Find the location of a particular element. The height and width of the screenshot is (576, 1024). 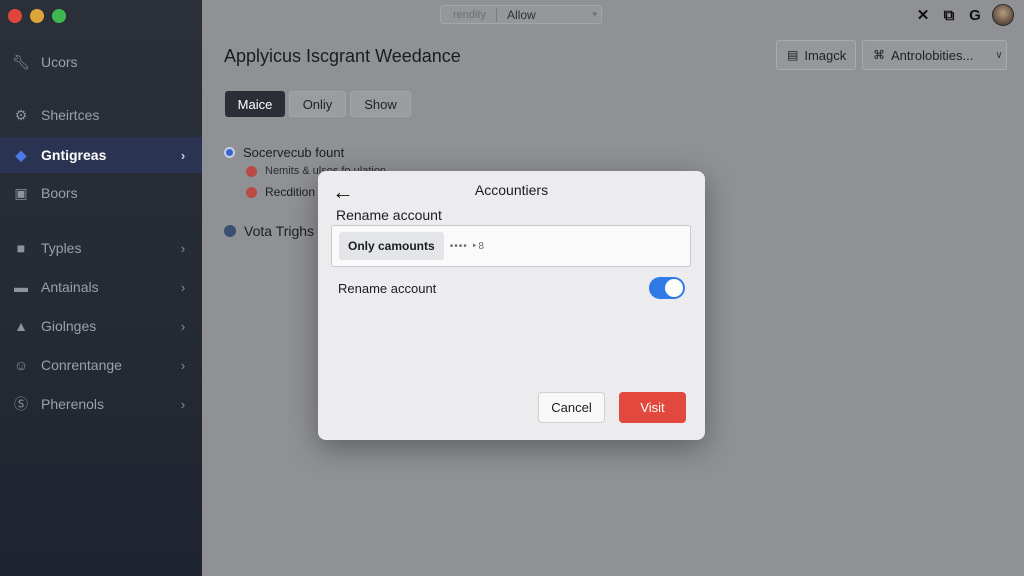

box-icon: ▣ is located at coordinates (21, 192).